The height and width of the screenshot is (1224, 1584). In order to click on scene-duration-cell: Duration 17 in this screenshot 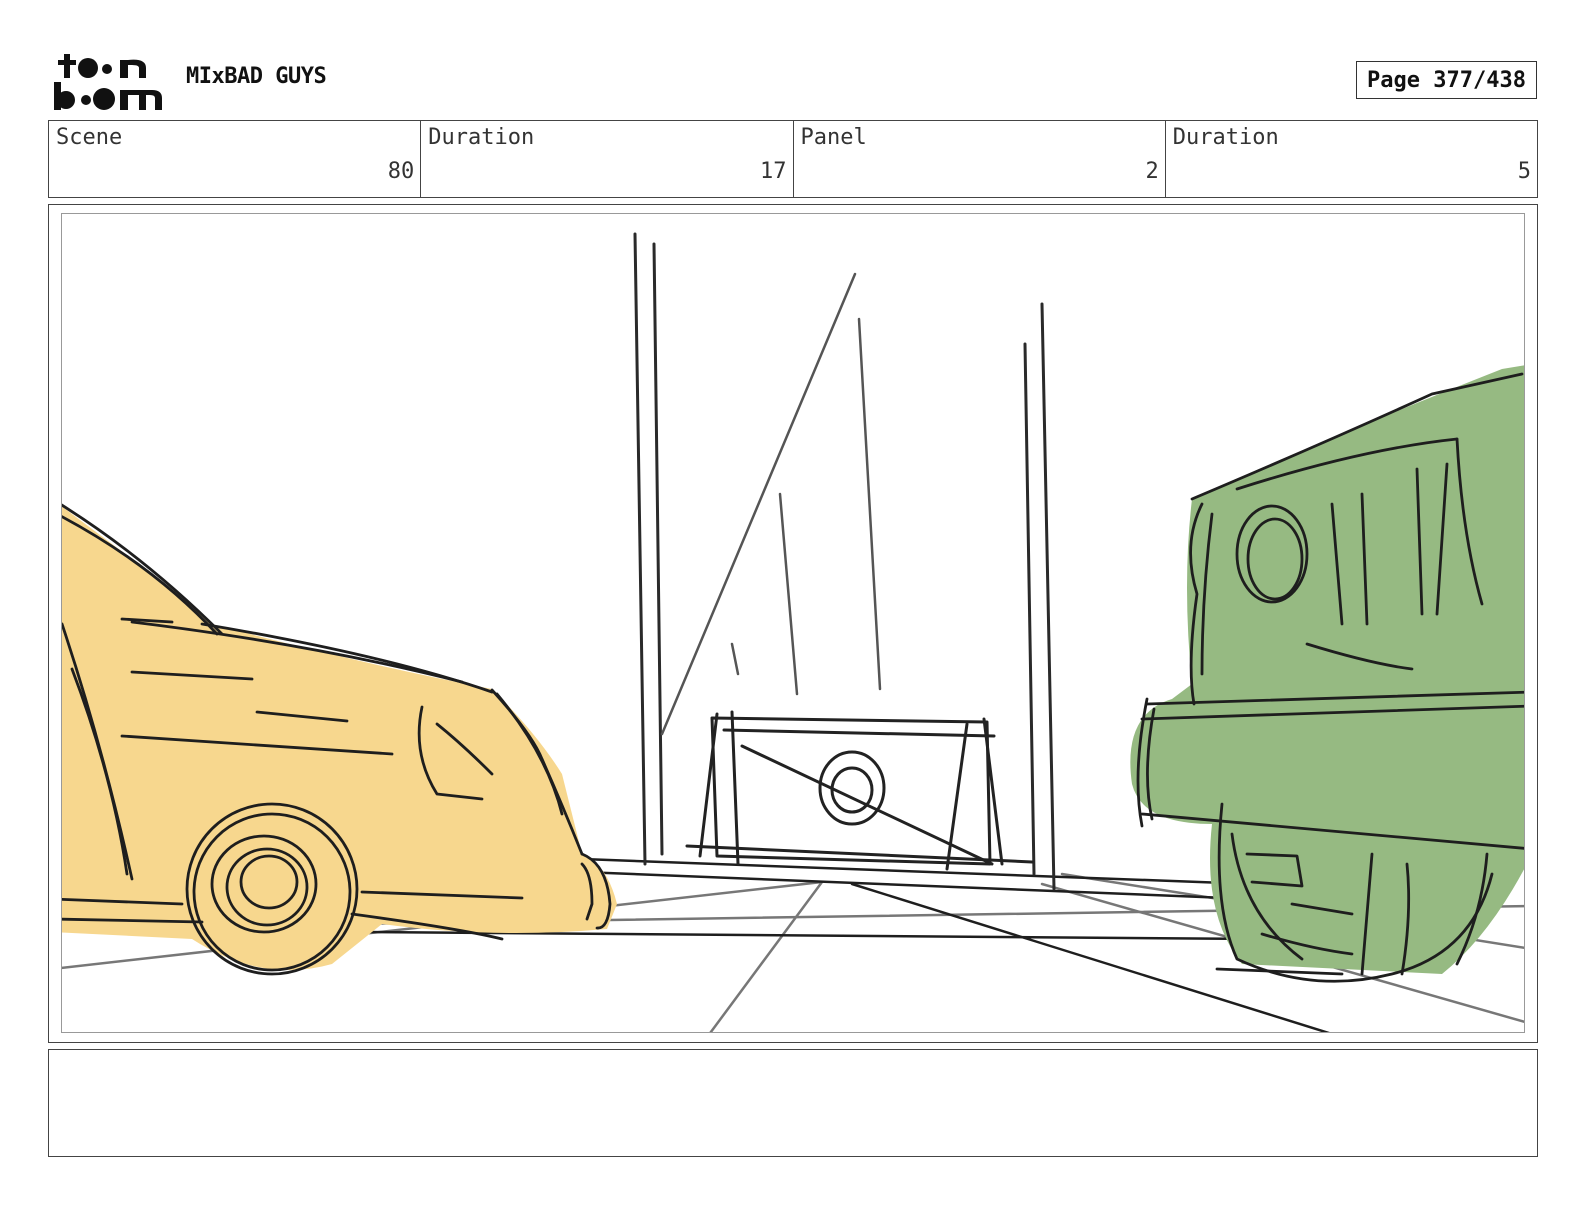, I will do `click(607, 159)`.